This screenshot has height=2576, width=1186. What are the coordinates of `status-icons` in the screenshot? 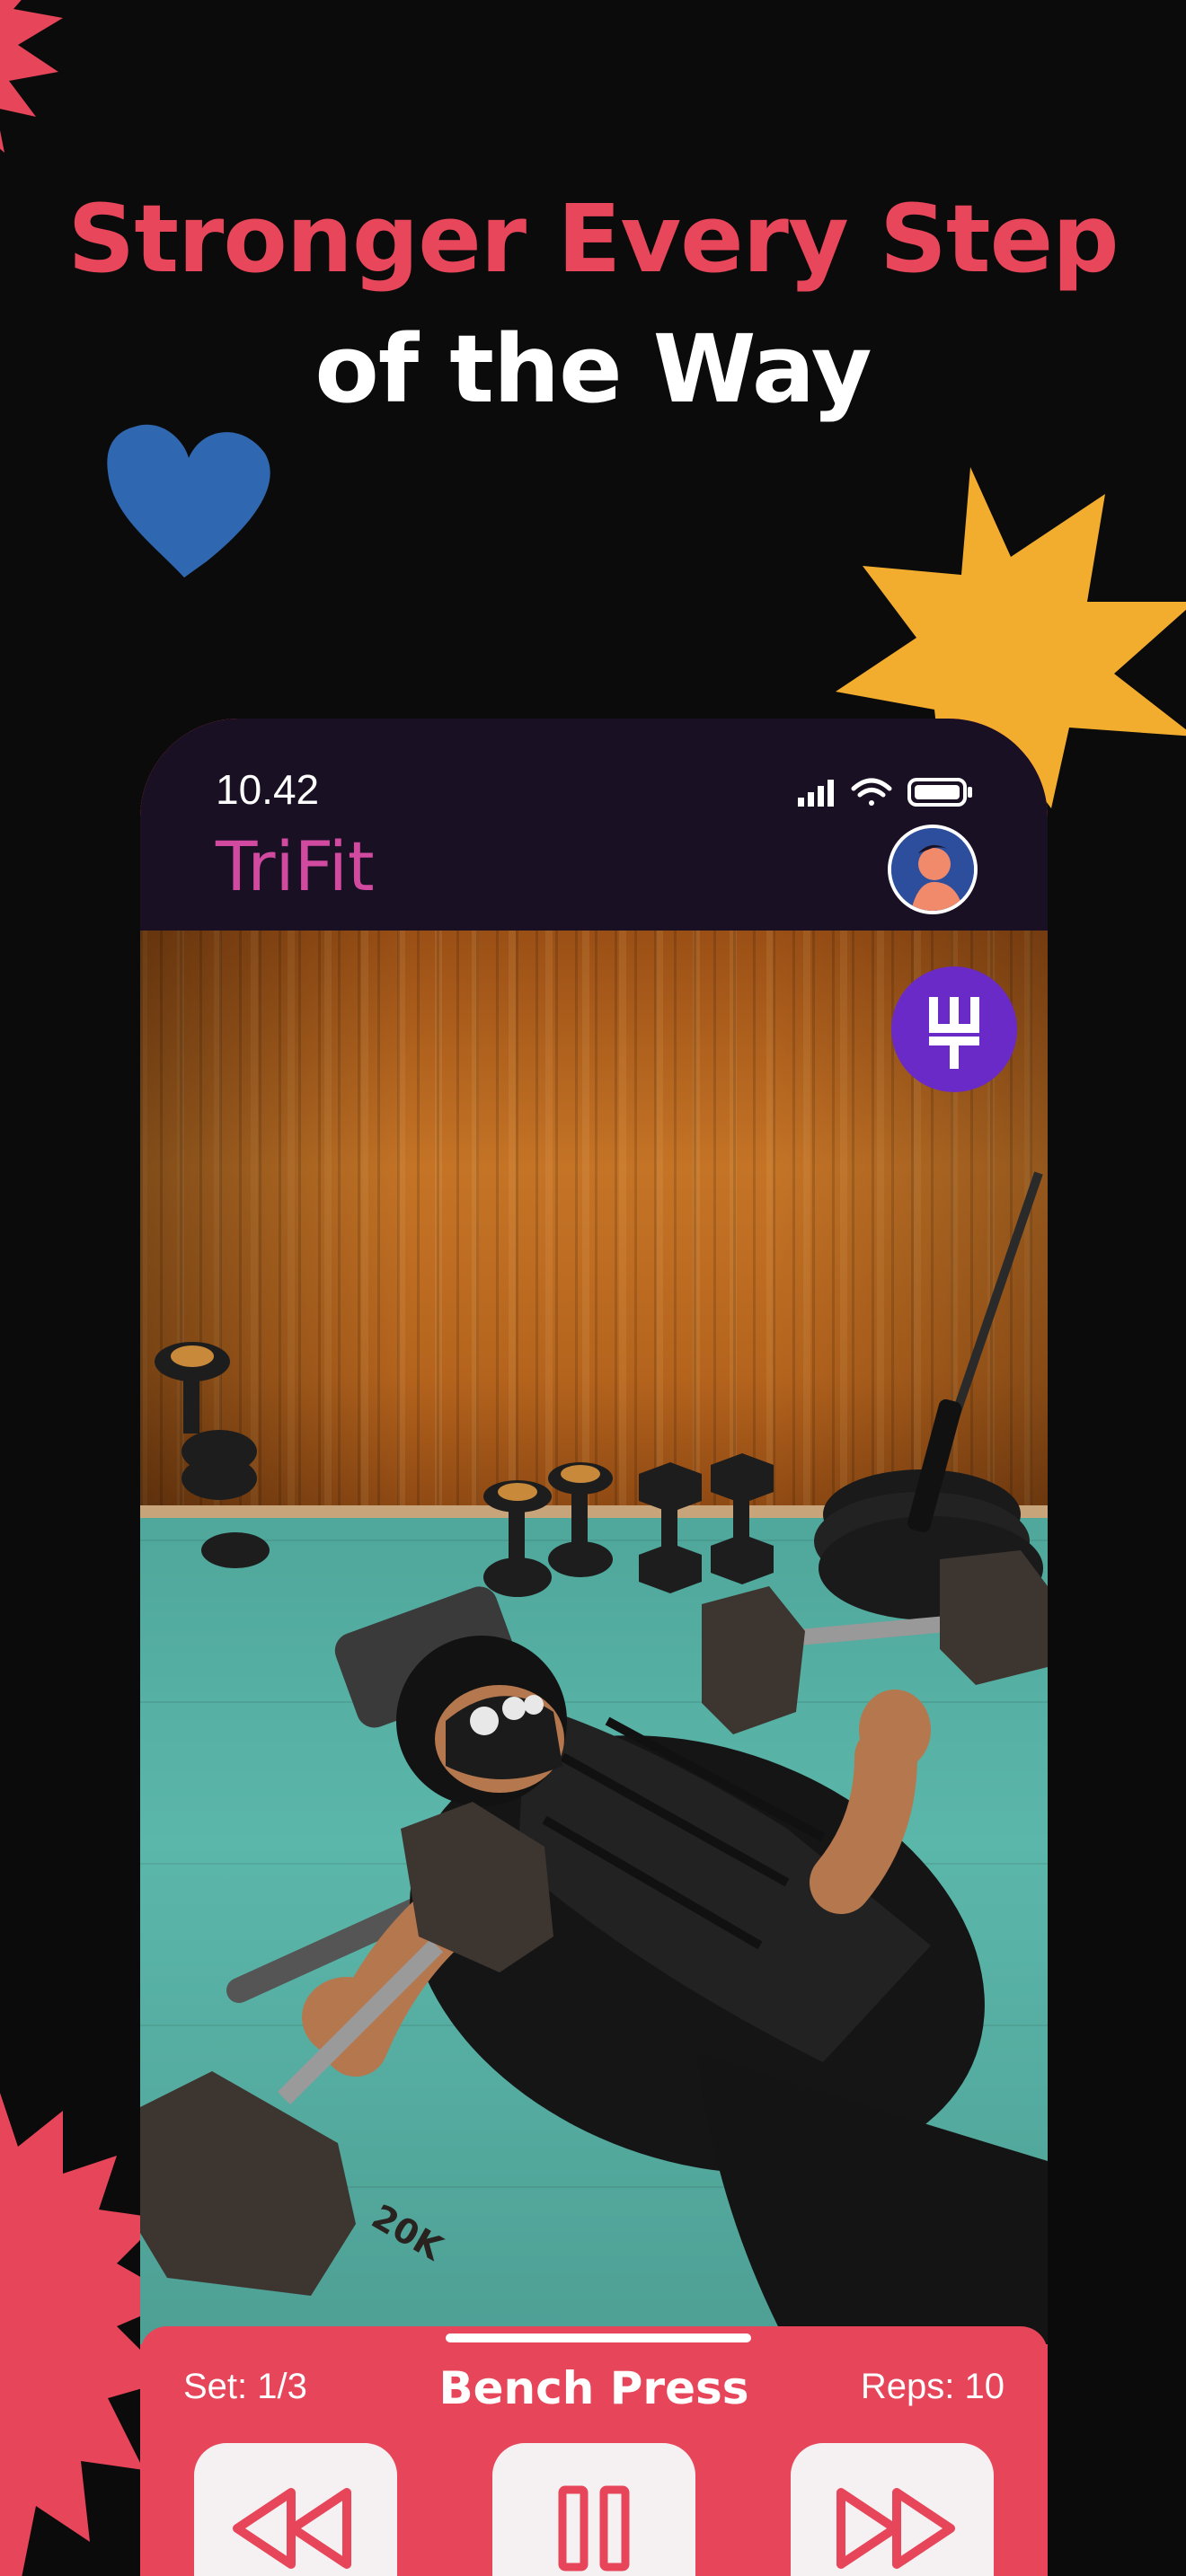 It's located at (885, 792).